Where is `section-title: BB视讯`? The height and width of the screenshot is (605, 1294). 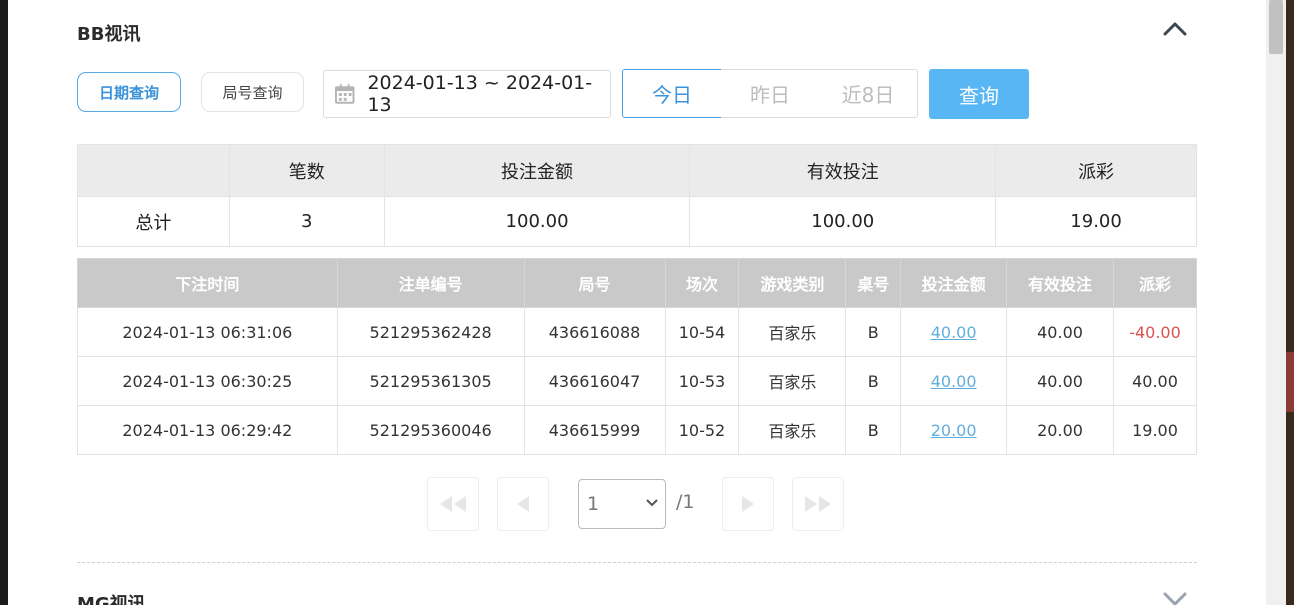 section-title: BB视讯 is located at coordinates (109, 34).